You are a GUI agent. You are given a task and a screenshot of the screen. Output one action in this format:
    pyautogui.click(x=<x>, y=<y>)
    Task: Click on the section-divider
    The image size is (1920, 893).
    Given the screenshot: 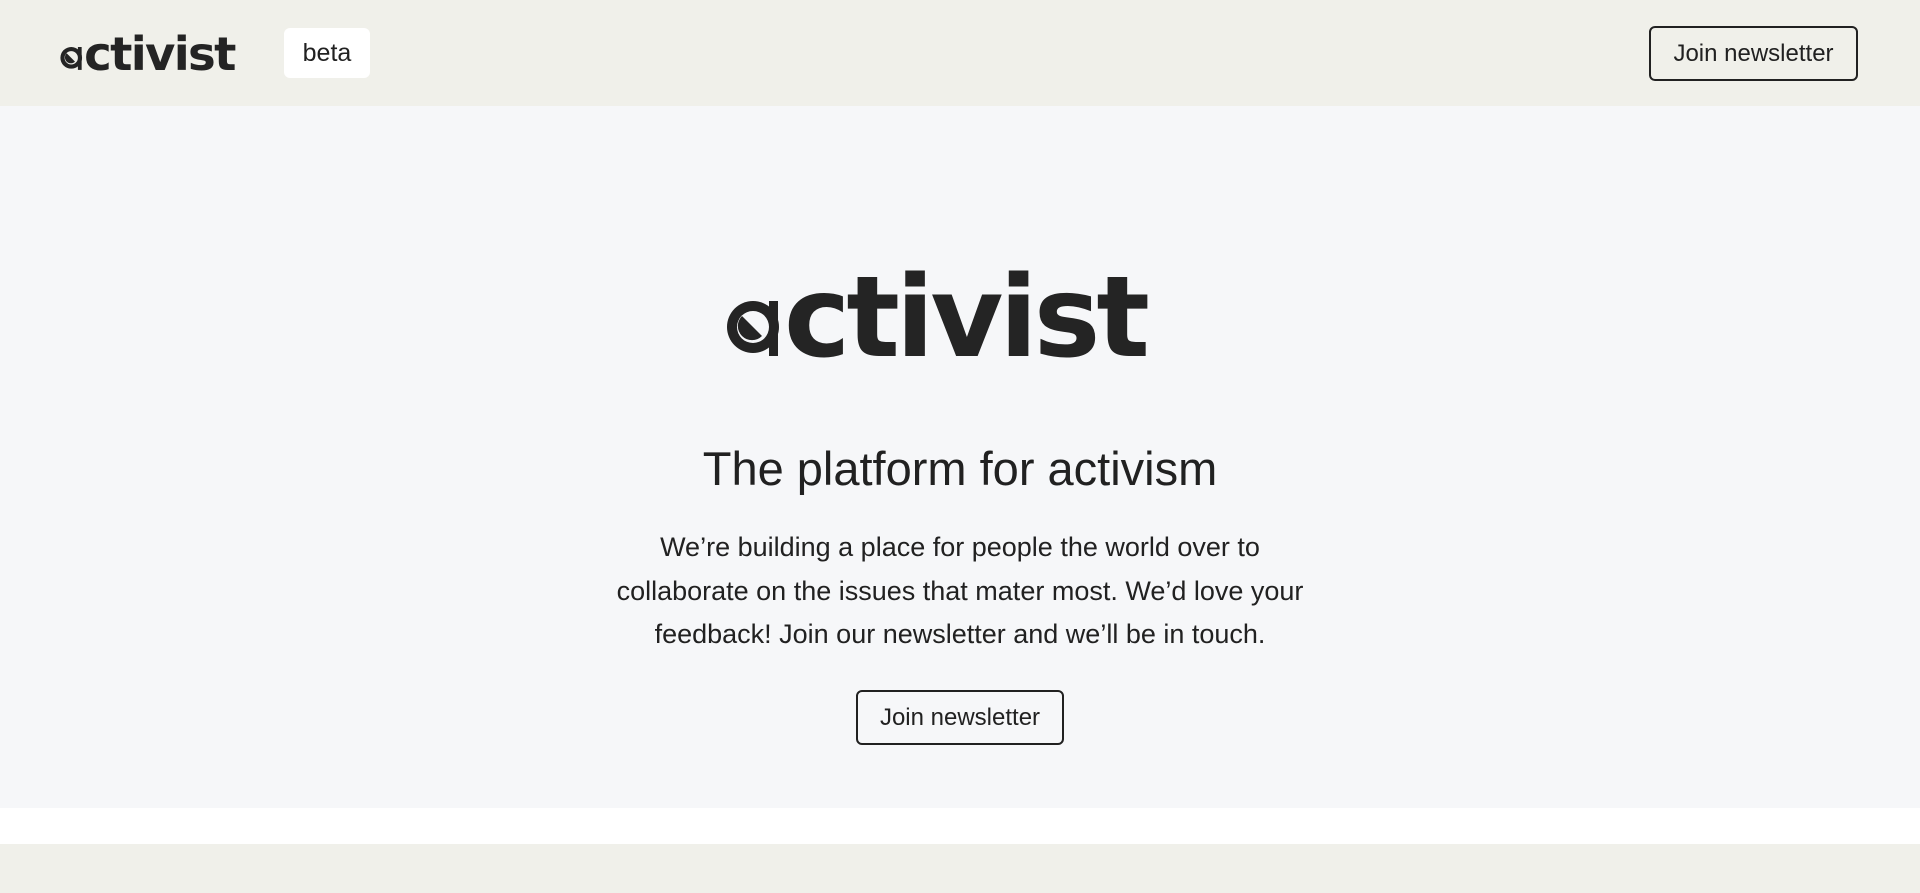 What is the action you would take?
    pyautogui.click(x=960, y=826)
    